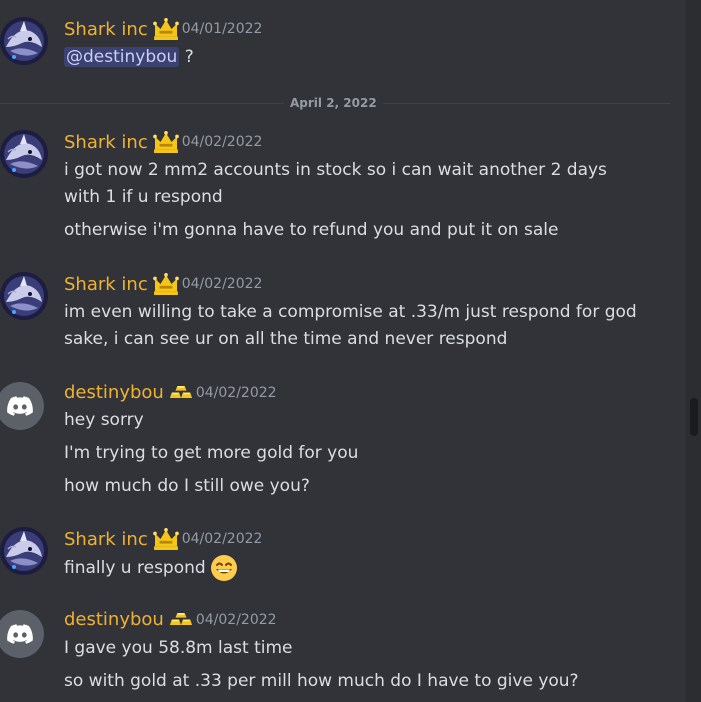 Image resolution: width=701 pixels, height=702 pixels. Describe the element at coordinates (333, 103) in the screenshot. I see `date-divider: April 2, 2022` at that location.